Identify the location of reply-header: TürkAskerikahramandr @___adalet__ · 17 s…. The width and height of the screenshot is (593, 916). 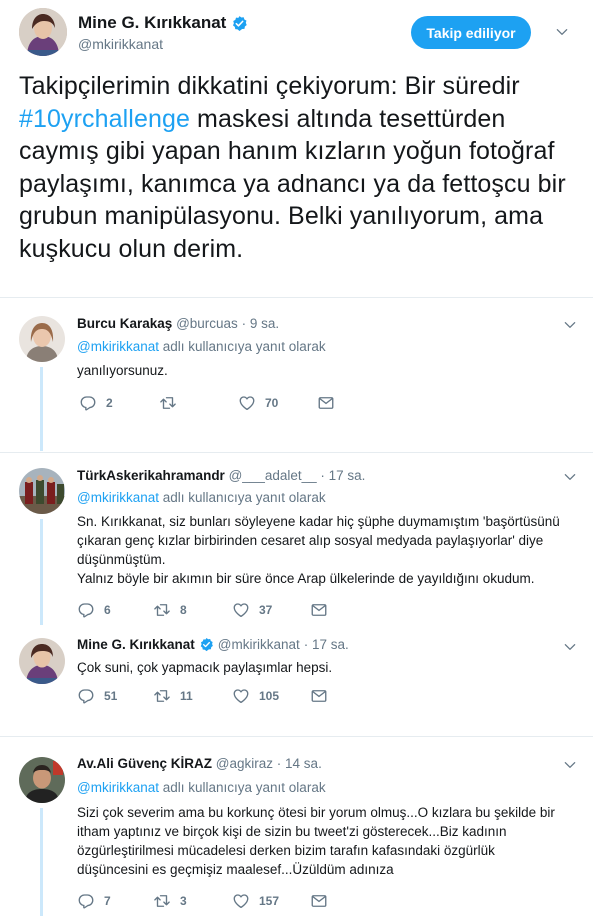
(221, 475).